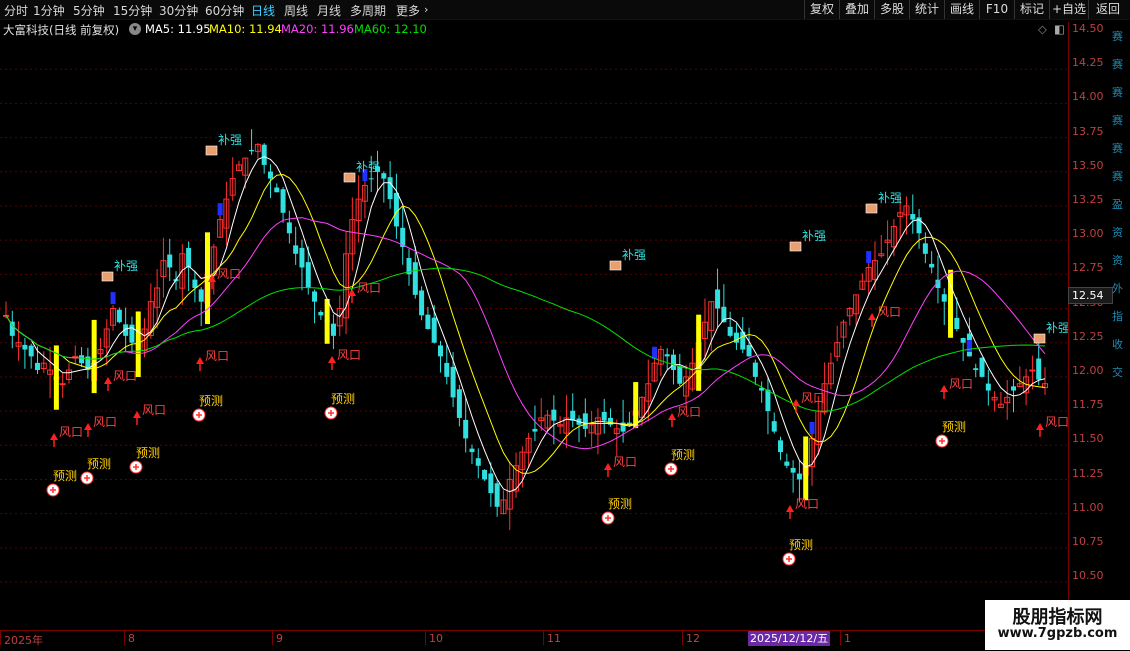  What do you see at coordinates (1059, 29) in the screenshot?
I see `window-toggle-icon: ◧` at bounding box center [1059, 29].